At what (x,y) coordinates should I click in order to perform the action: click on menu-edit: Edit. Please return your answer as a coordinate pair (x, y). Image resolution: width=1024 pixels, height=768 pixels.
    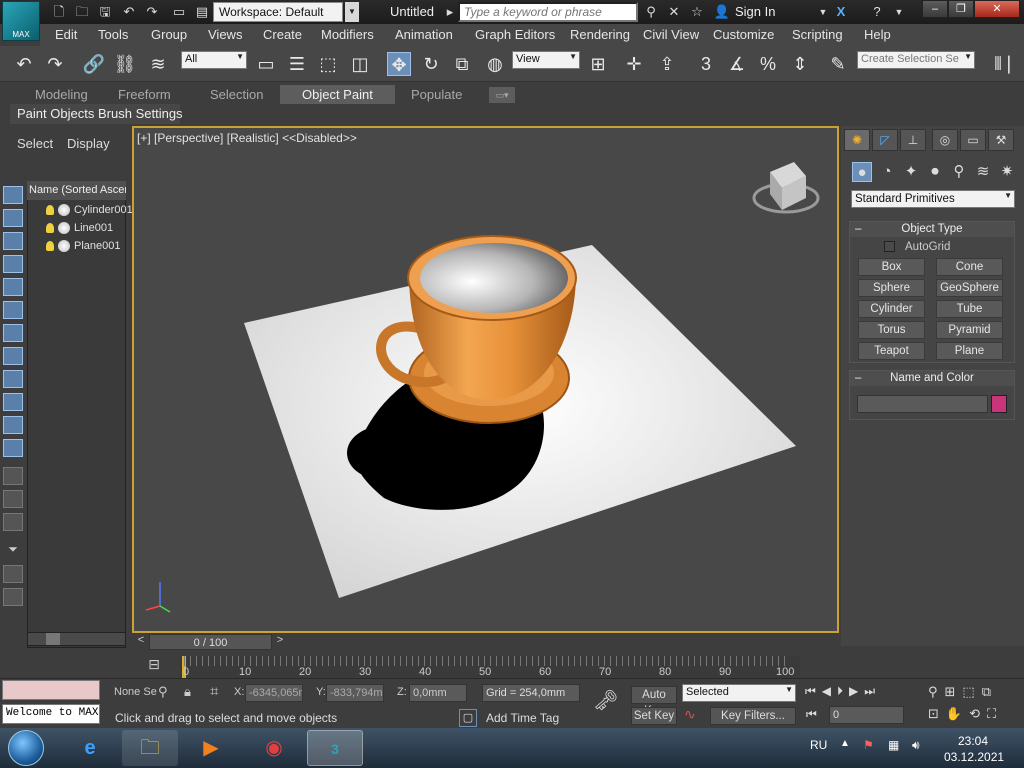
    Looking at the image, I should click on (66, 34).